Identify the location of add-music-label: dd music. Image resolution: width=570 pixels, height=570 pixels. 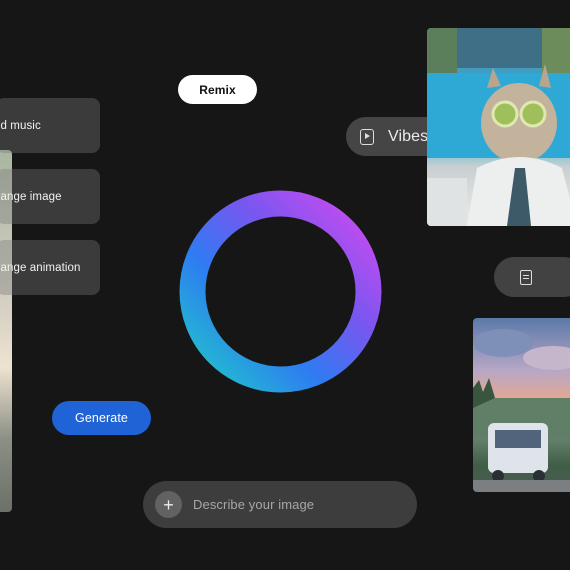
(20, 125).